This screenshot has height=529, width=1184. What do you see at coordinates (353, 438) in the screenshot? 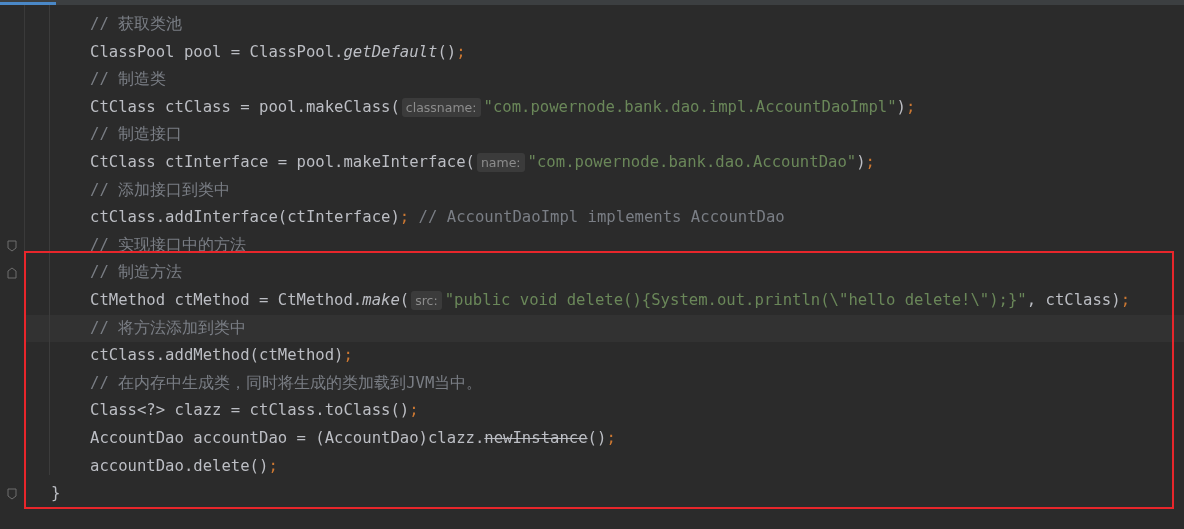
I see `code-line: AccountDao accountDao = (AccountDao)clazz.newInstance();` at bounding box center [353, 438].